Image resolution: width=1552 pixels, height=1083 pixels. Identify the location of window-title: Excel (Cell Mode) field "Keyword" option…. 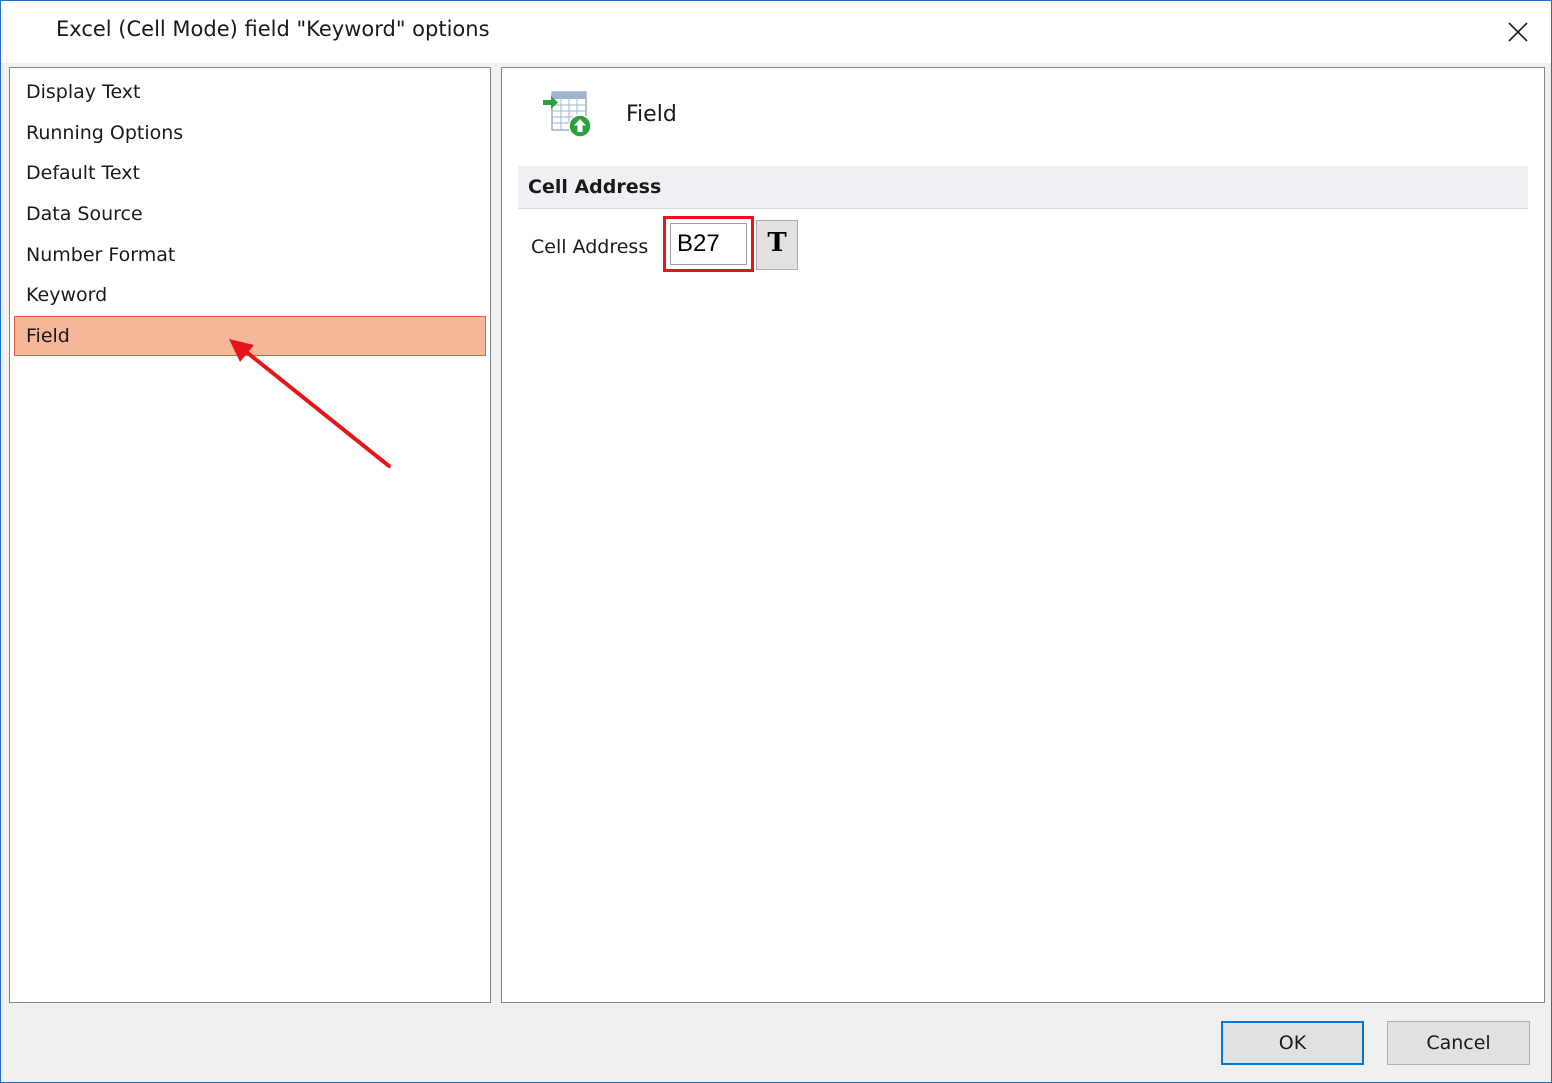
(273, 29).